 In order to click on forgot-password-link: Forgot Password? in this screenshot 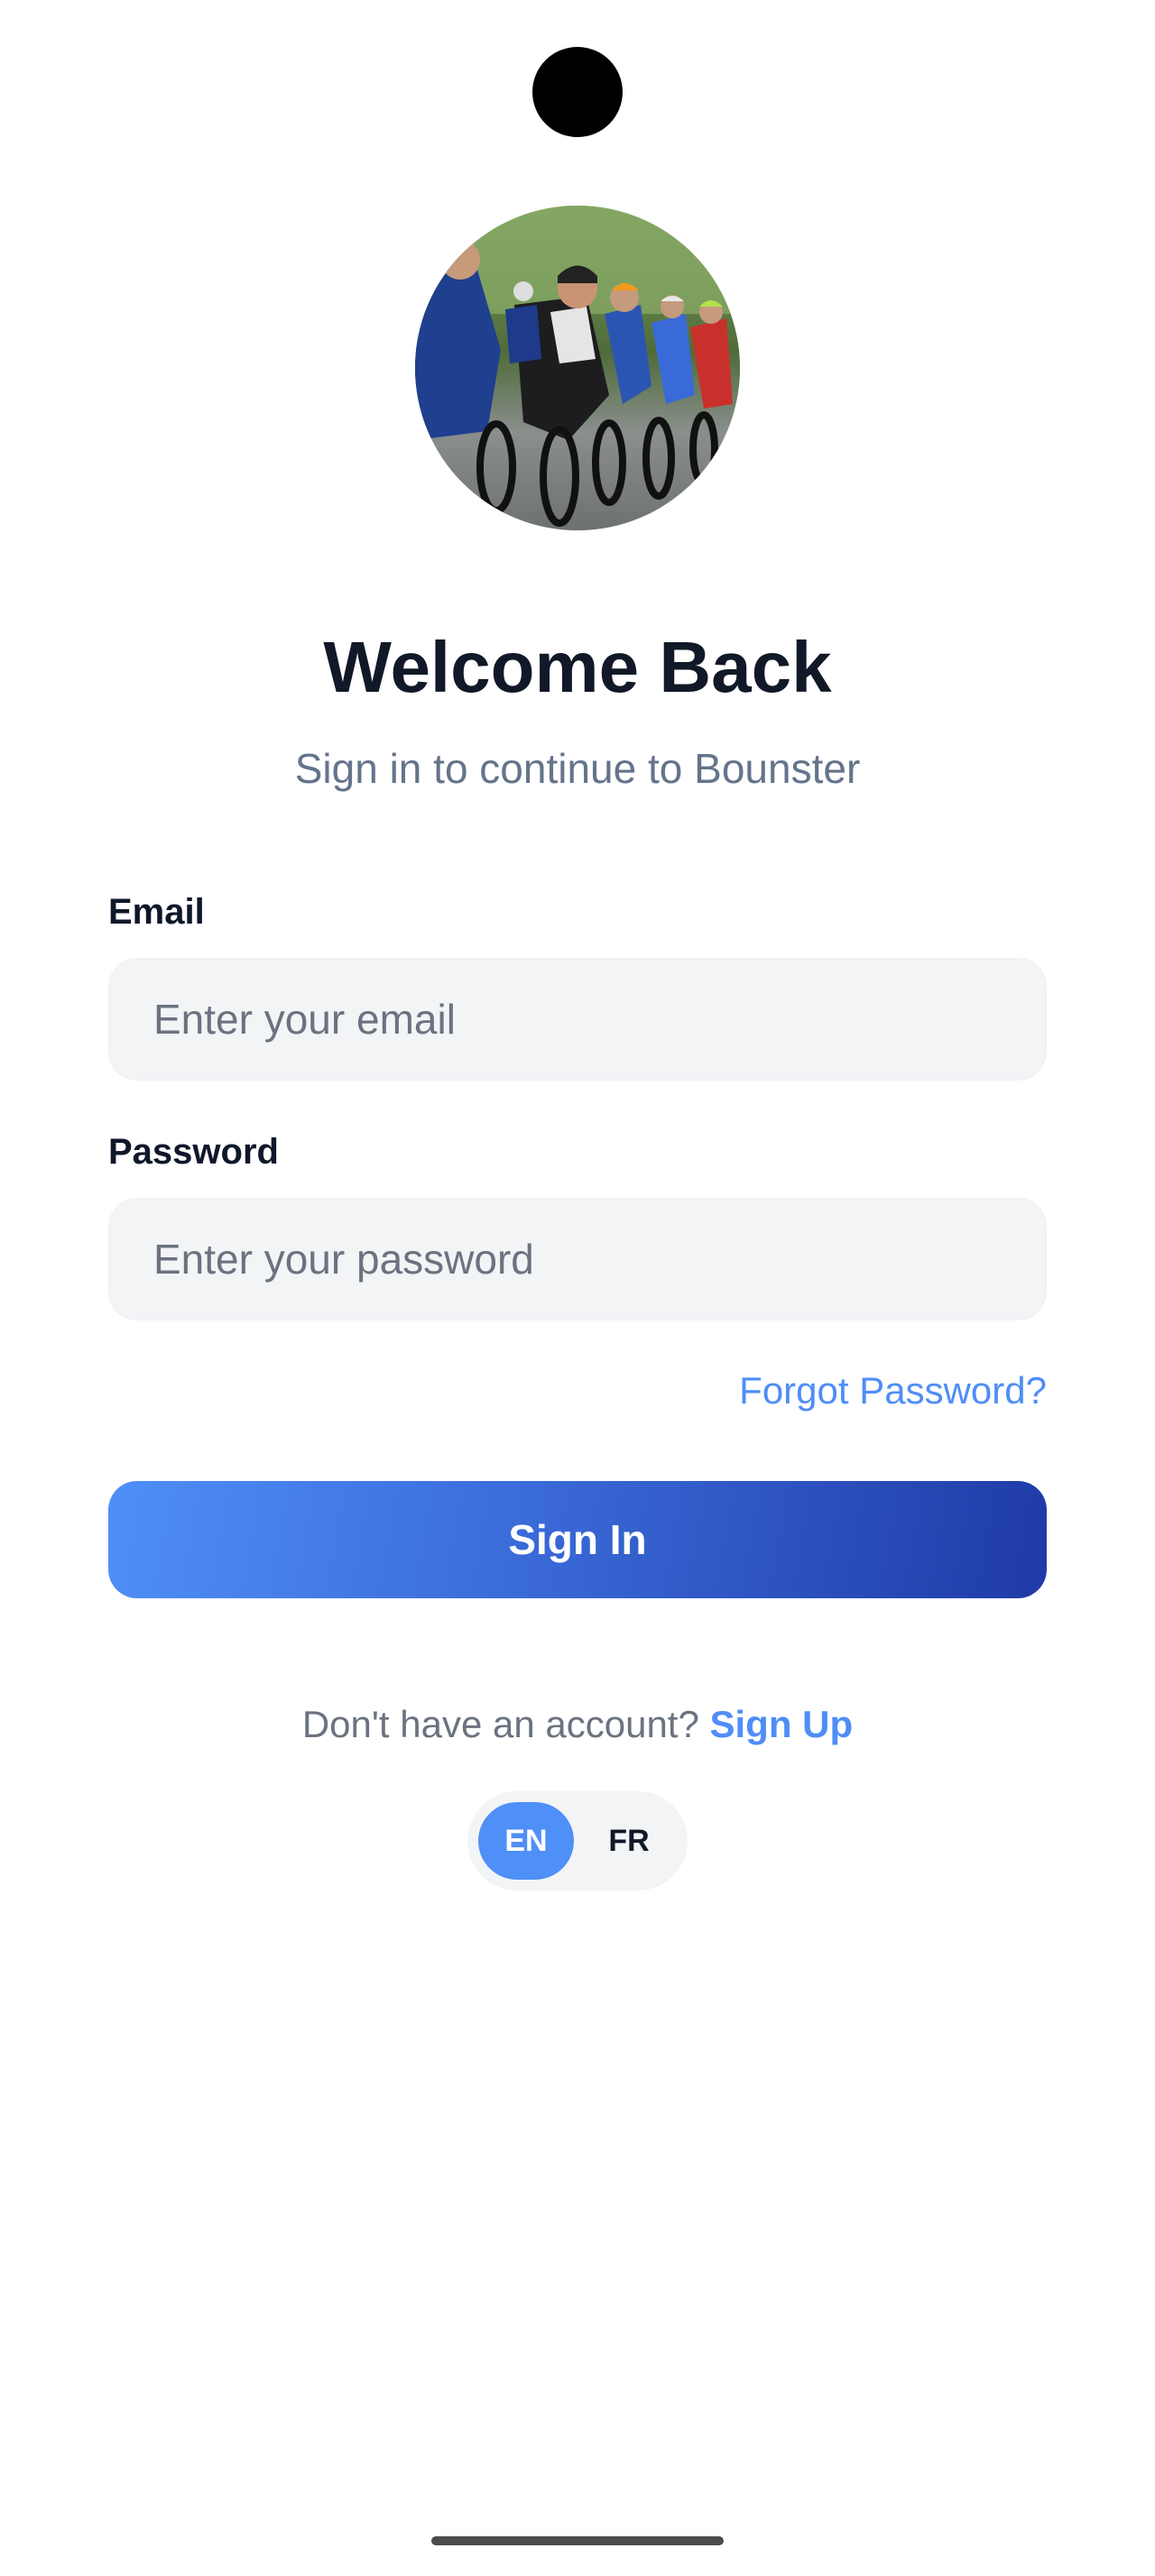, I will do `click(893, 1391)`.